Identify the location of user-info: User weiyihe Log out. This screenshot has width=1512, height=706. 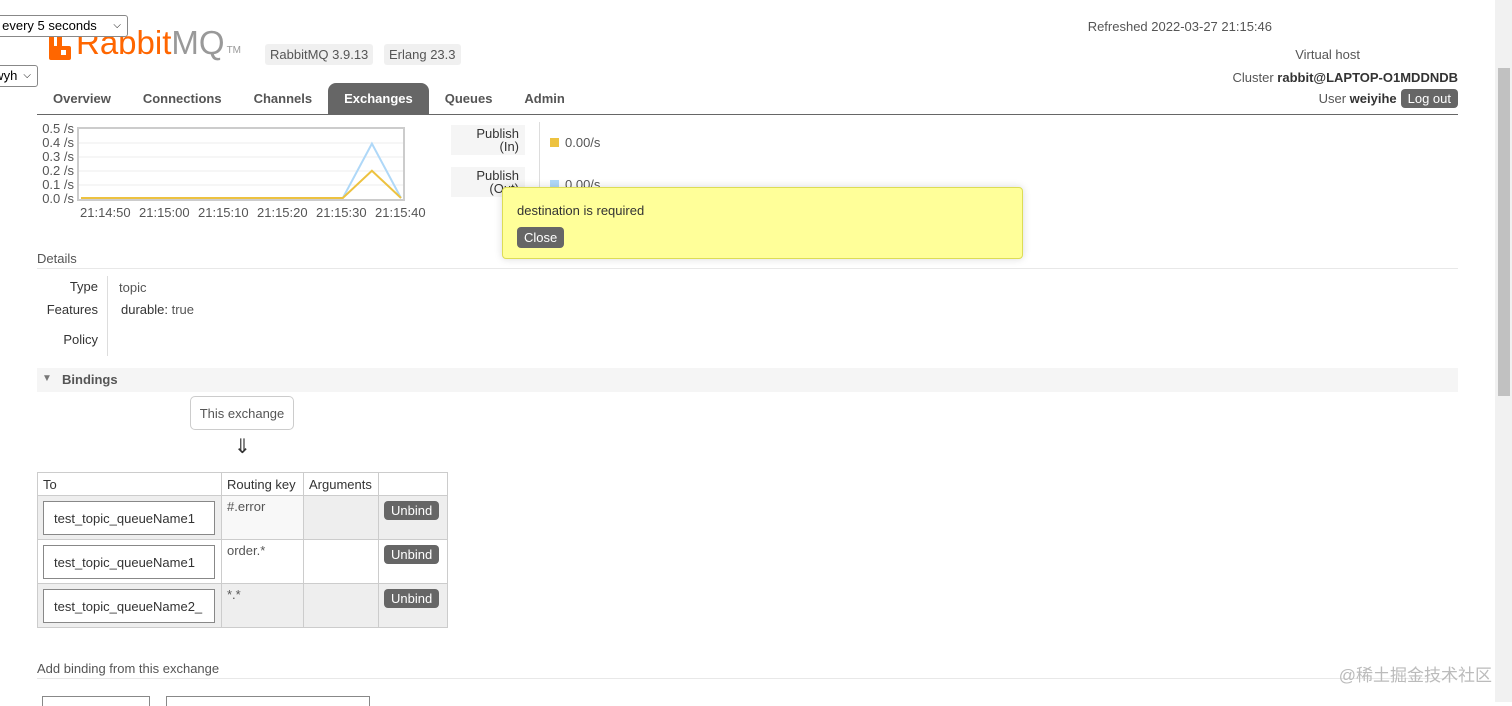
(1388, 98).